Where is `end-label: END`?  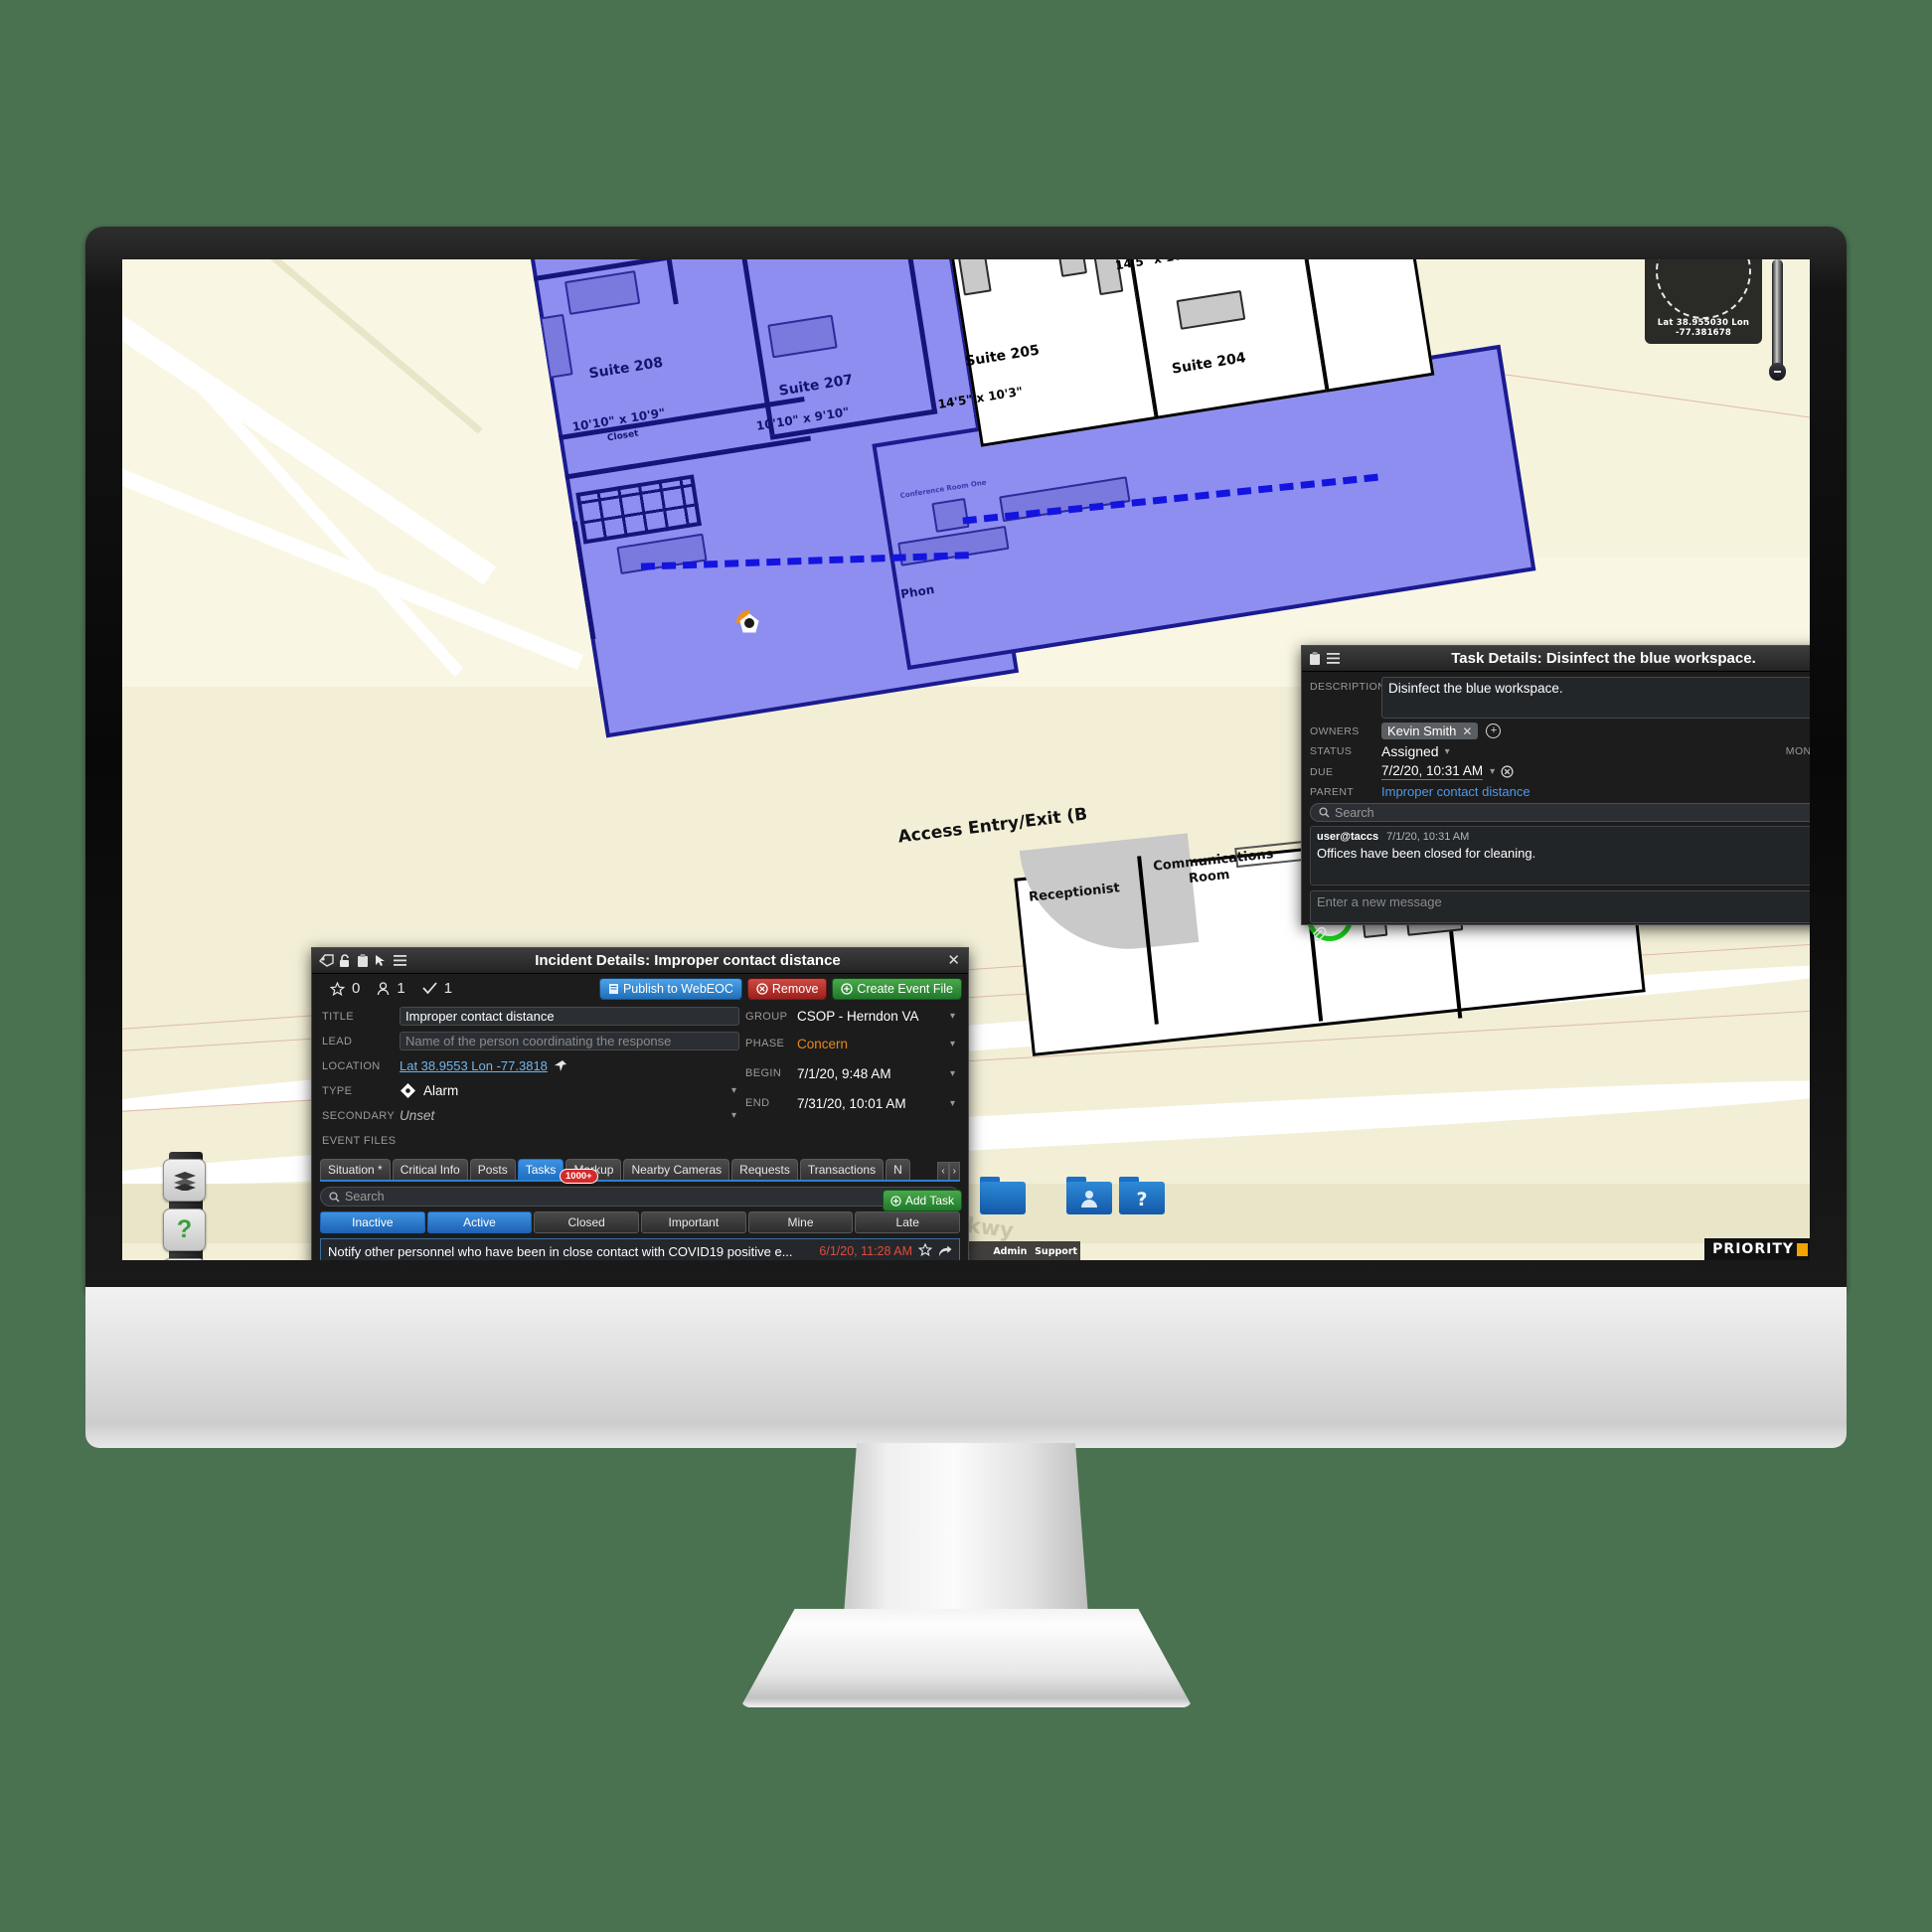 end-label: END is located at coordinates (757, 1103).